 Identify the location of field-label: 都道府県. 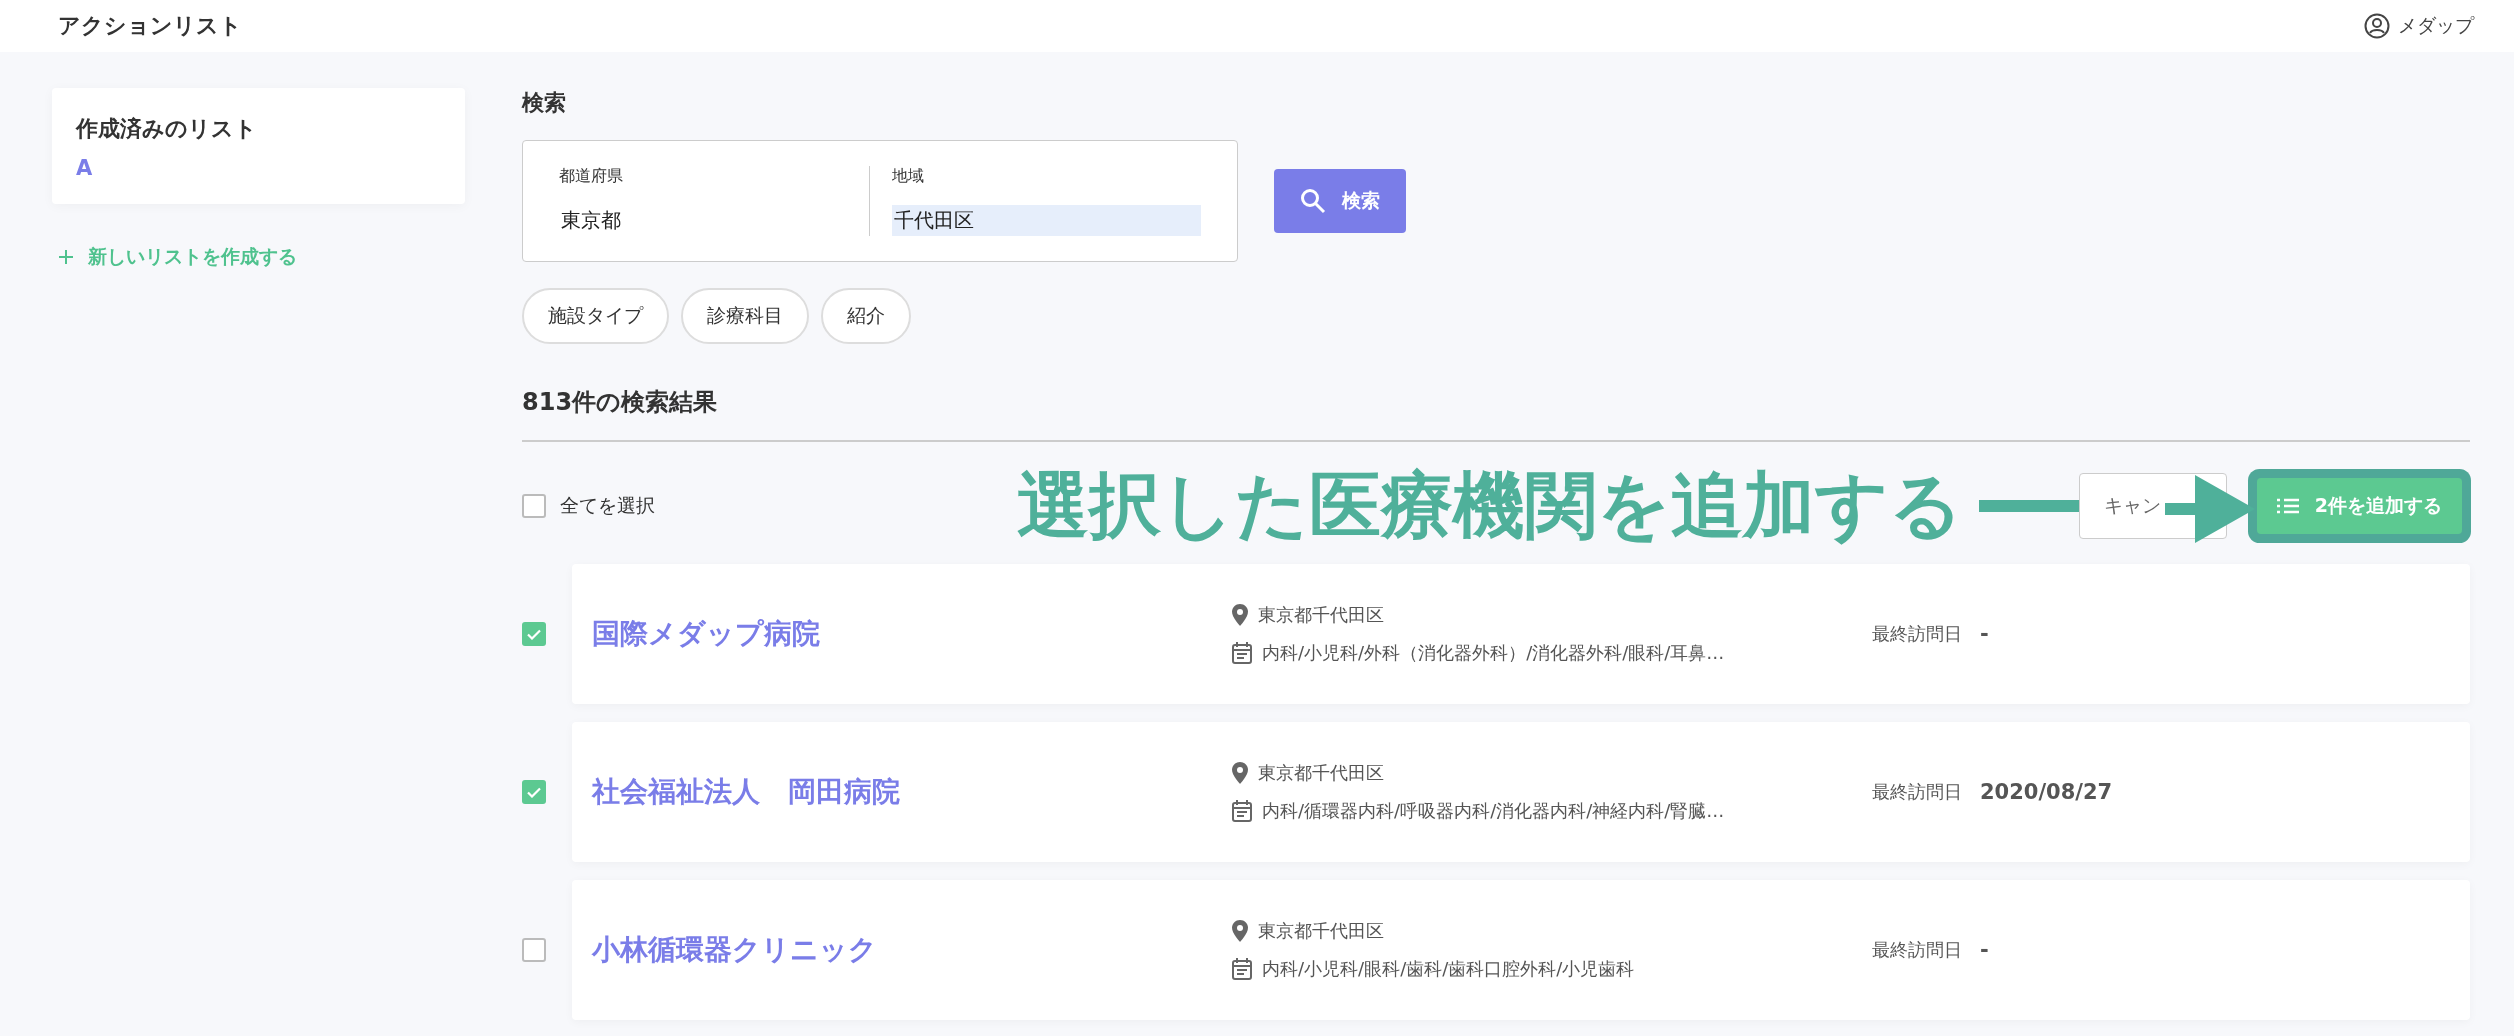
(591, 176).